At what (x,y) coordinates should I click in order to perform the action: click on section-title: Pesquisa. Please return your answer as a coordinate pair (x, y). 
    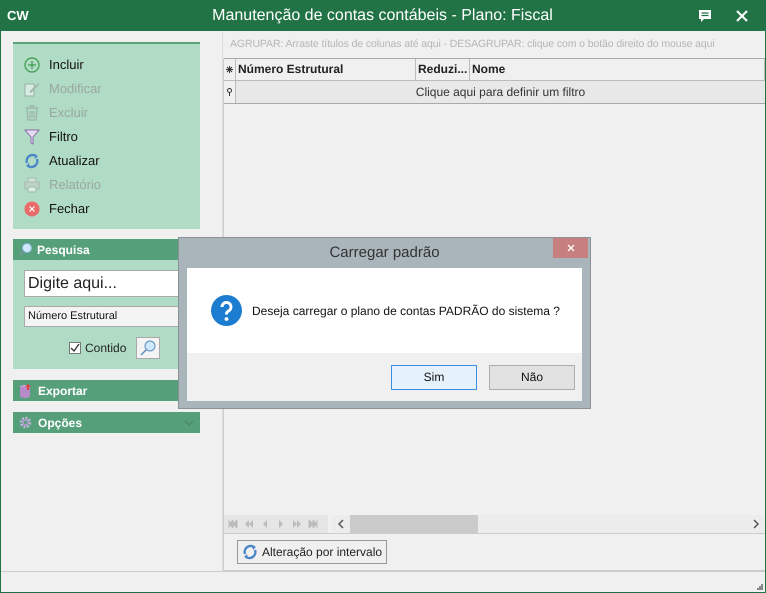
    Looking at the image, I should click on (63, 250).